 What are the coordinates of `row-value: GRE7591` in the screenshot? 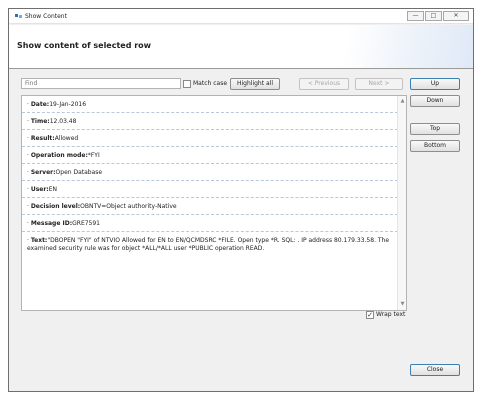 It's located at (86, 223).